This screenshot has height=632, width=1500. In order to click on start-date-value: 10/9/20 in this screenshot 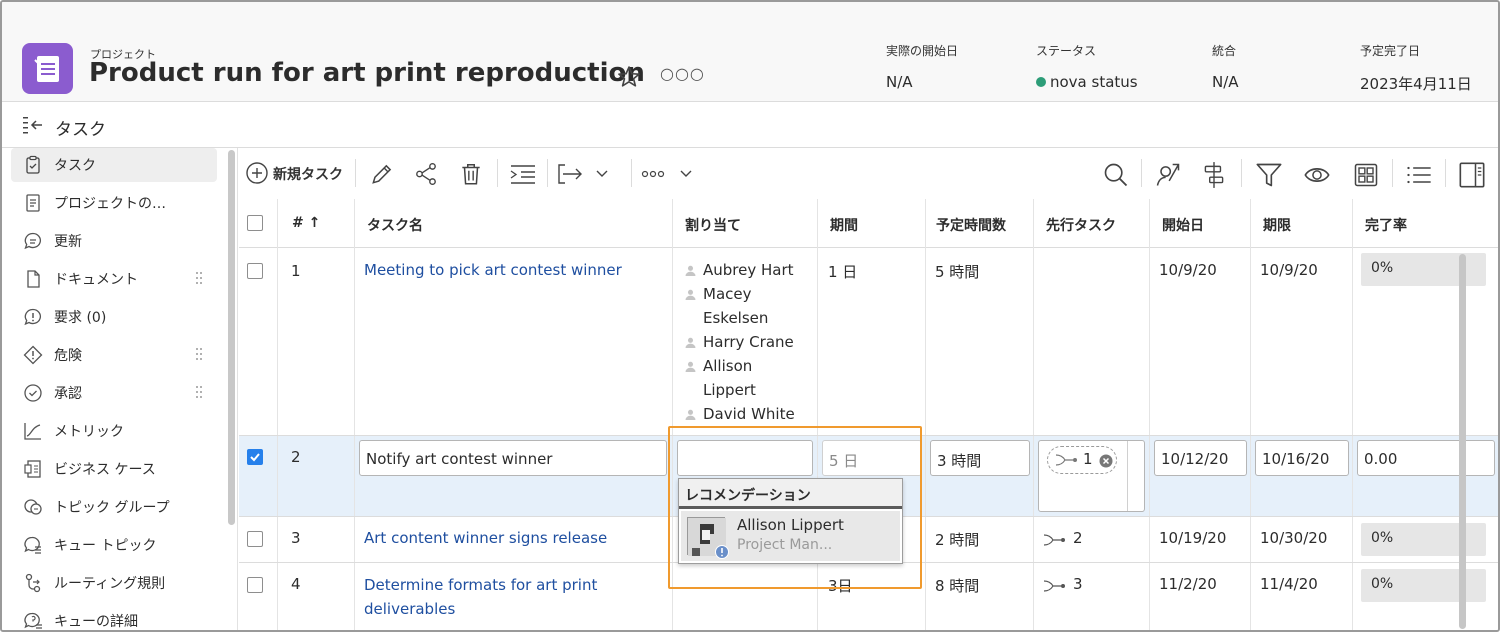, I will do `click(1188, 270)`.